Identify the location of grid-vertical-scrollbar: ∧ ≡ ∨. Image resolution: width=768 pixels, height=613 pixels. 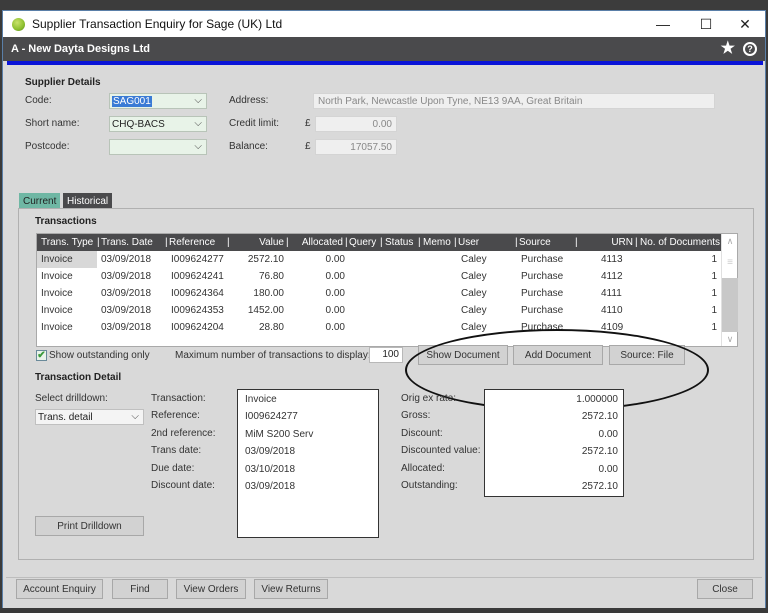
(729, 290).